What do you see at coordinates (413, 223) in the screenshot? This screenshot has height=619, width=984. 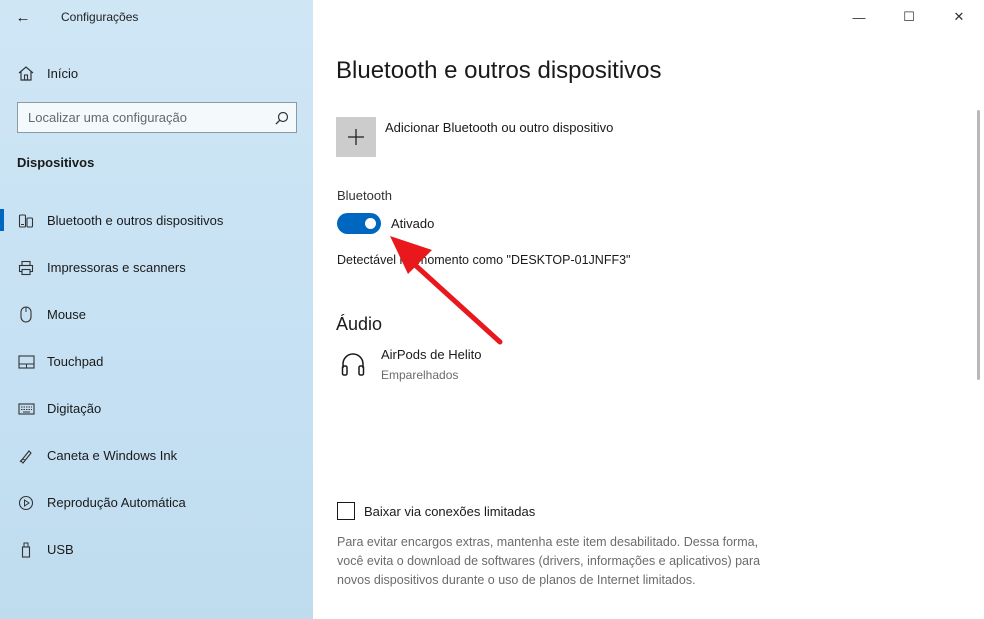 I see `toggle-state-label: Ativado` at bounding box center [413, 223].